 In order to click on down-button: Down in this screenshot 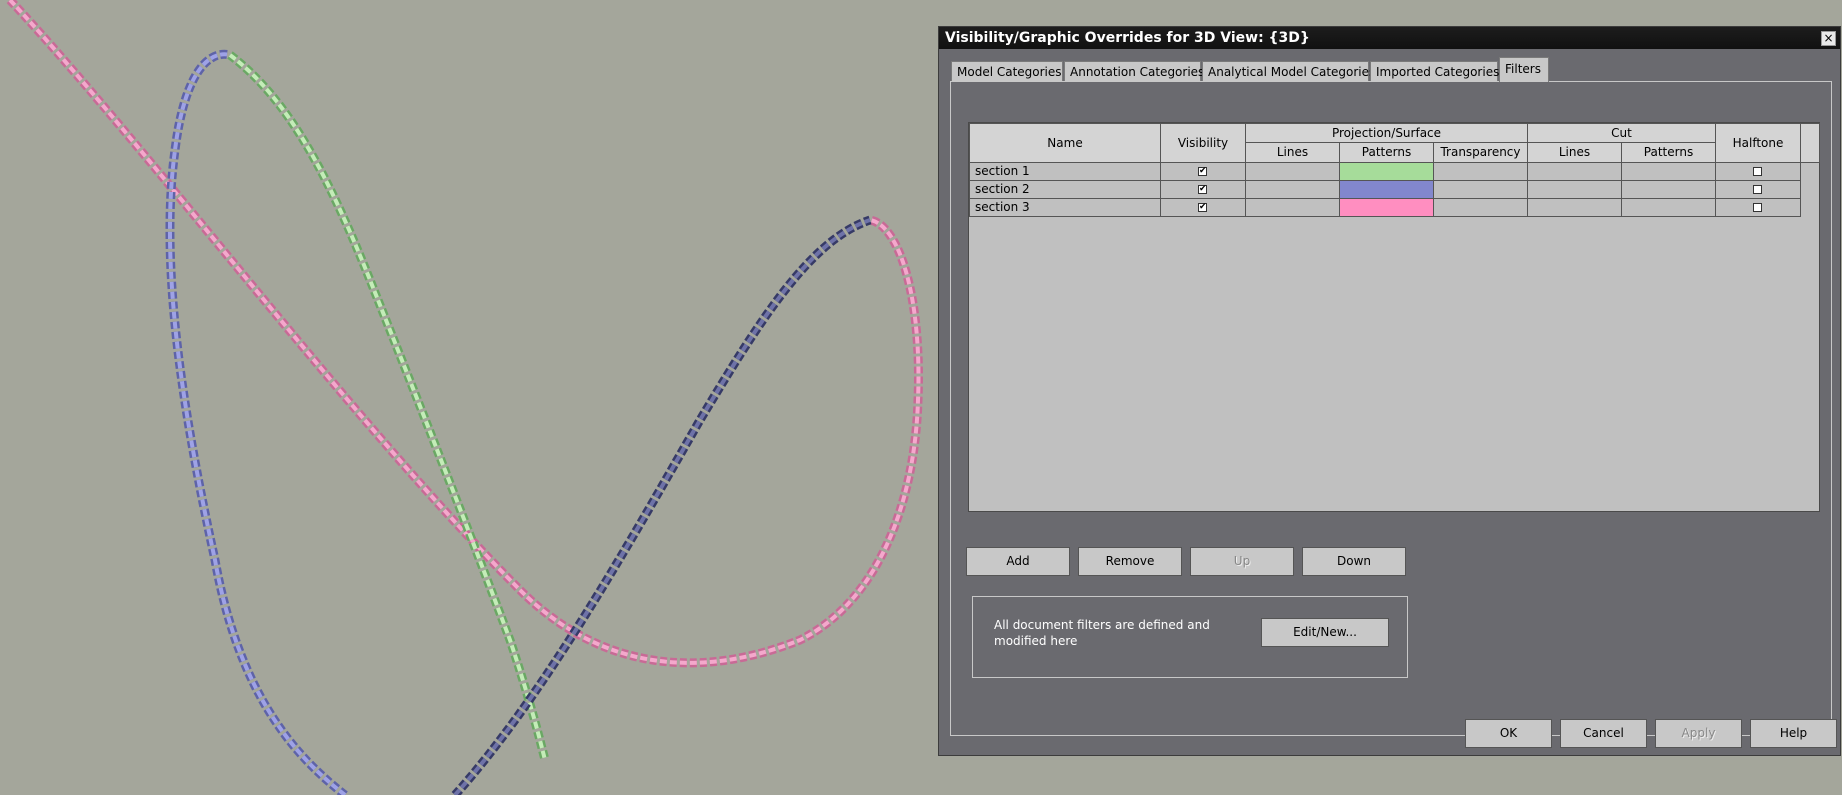, I will do `click(1354, 561)`.